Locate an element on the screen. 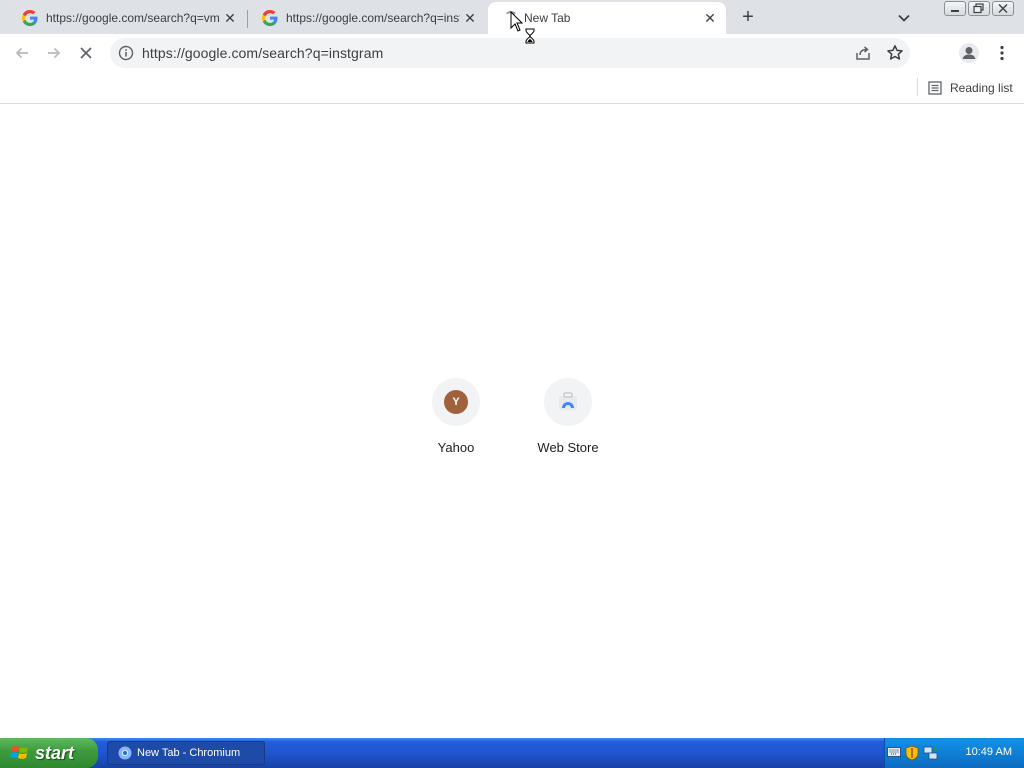 The height and width of the screenshot is (768, 1024). shortcut-yahoo: Y Yahoo is located at coordinates (456, 423).